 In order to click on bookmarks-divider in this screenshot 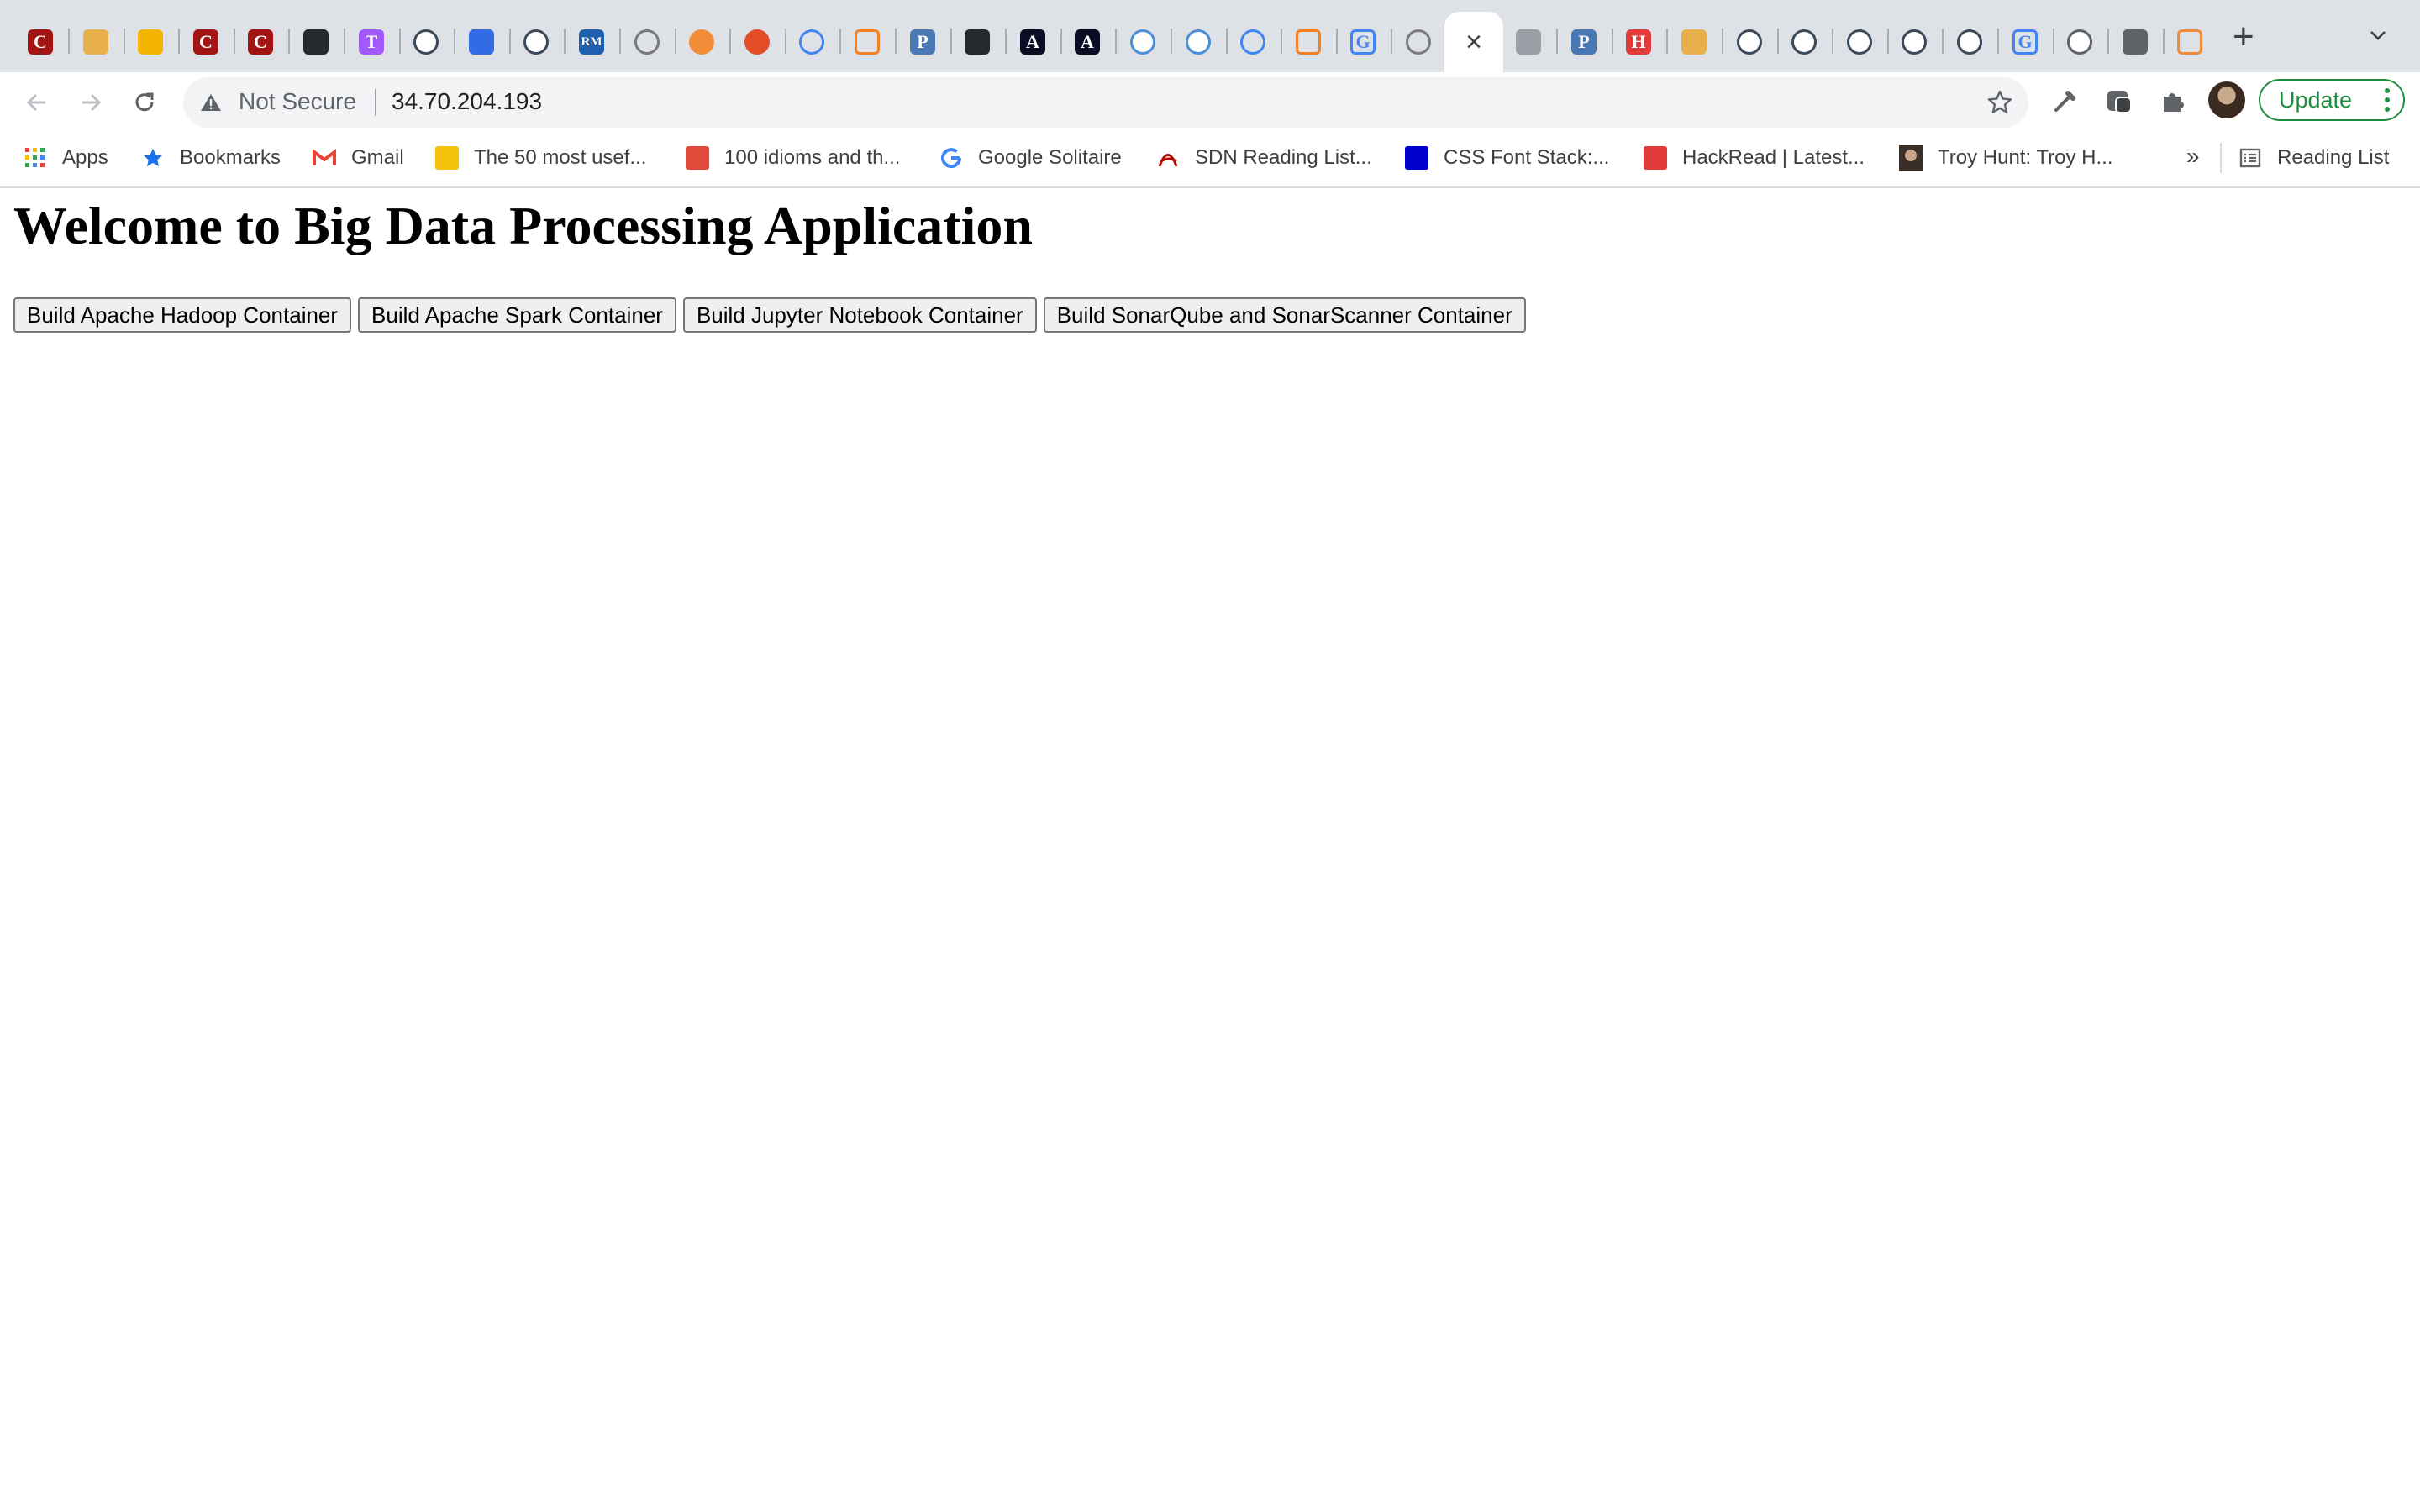, I will do `click(2221, 158)`.